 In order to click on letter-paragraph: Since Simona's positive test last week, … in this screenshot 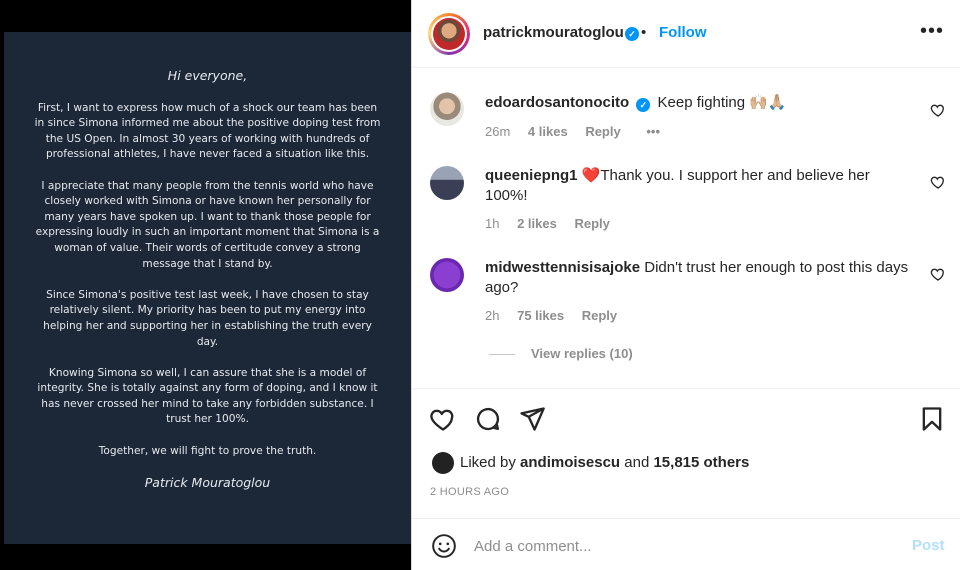, I will do `click(207, 318)`.